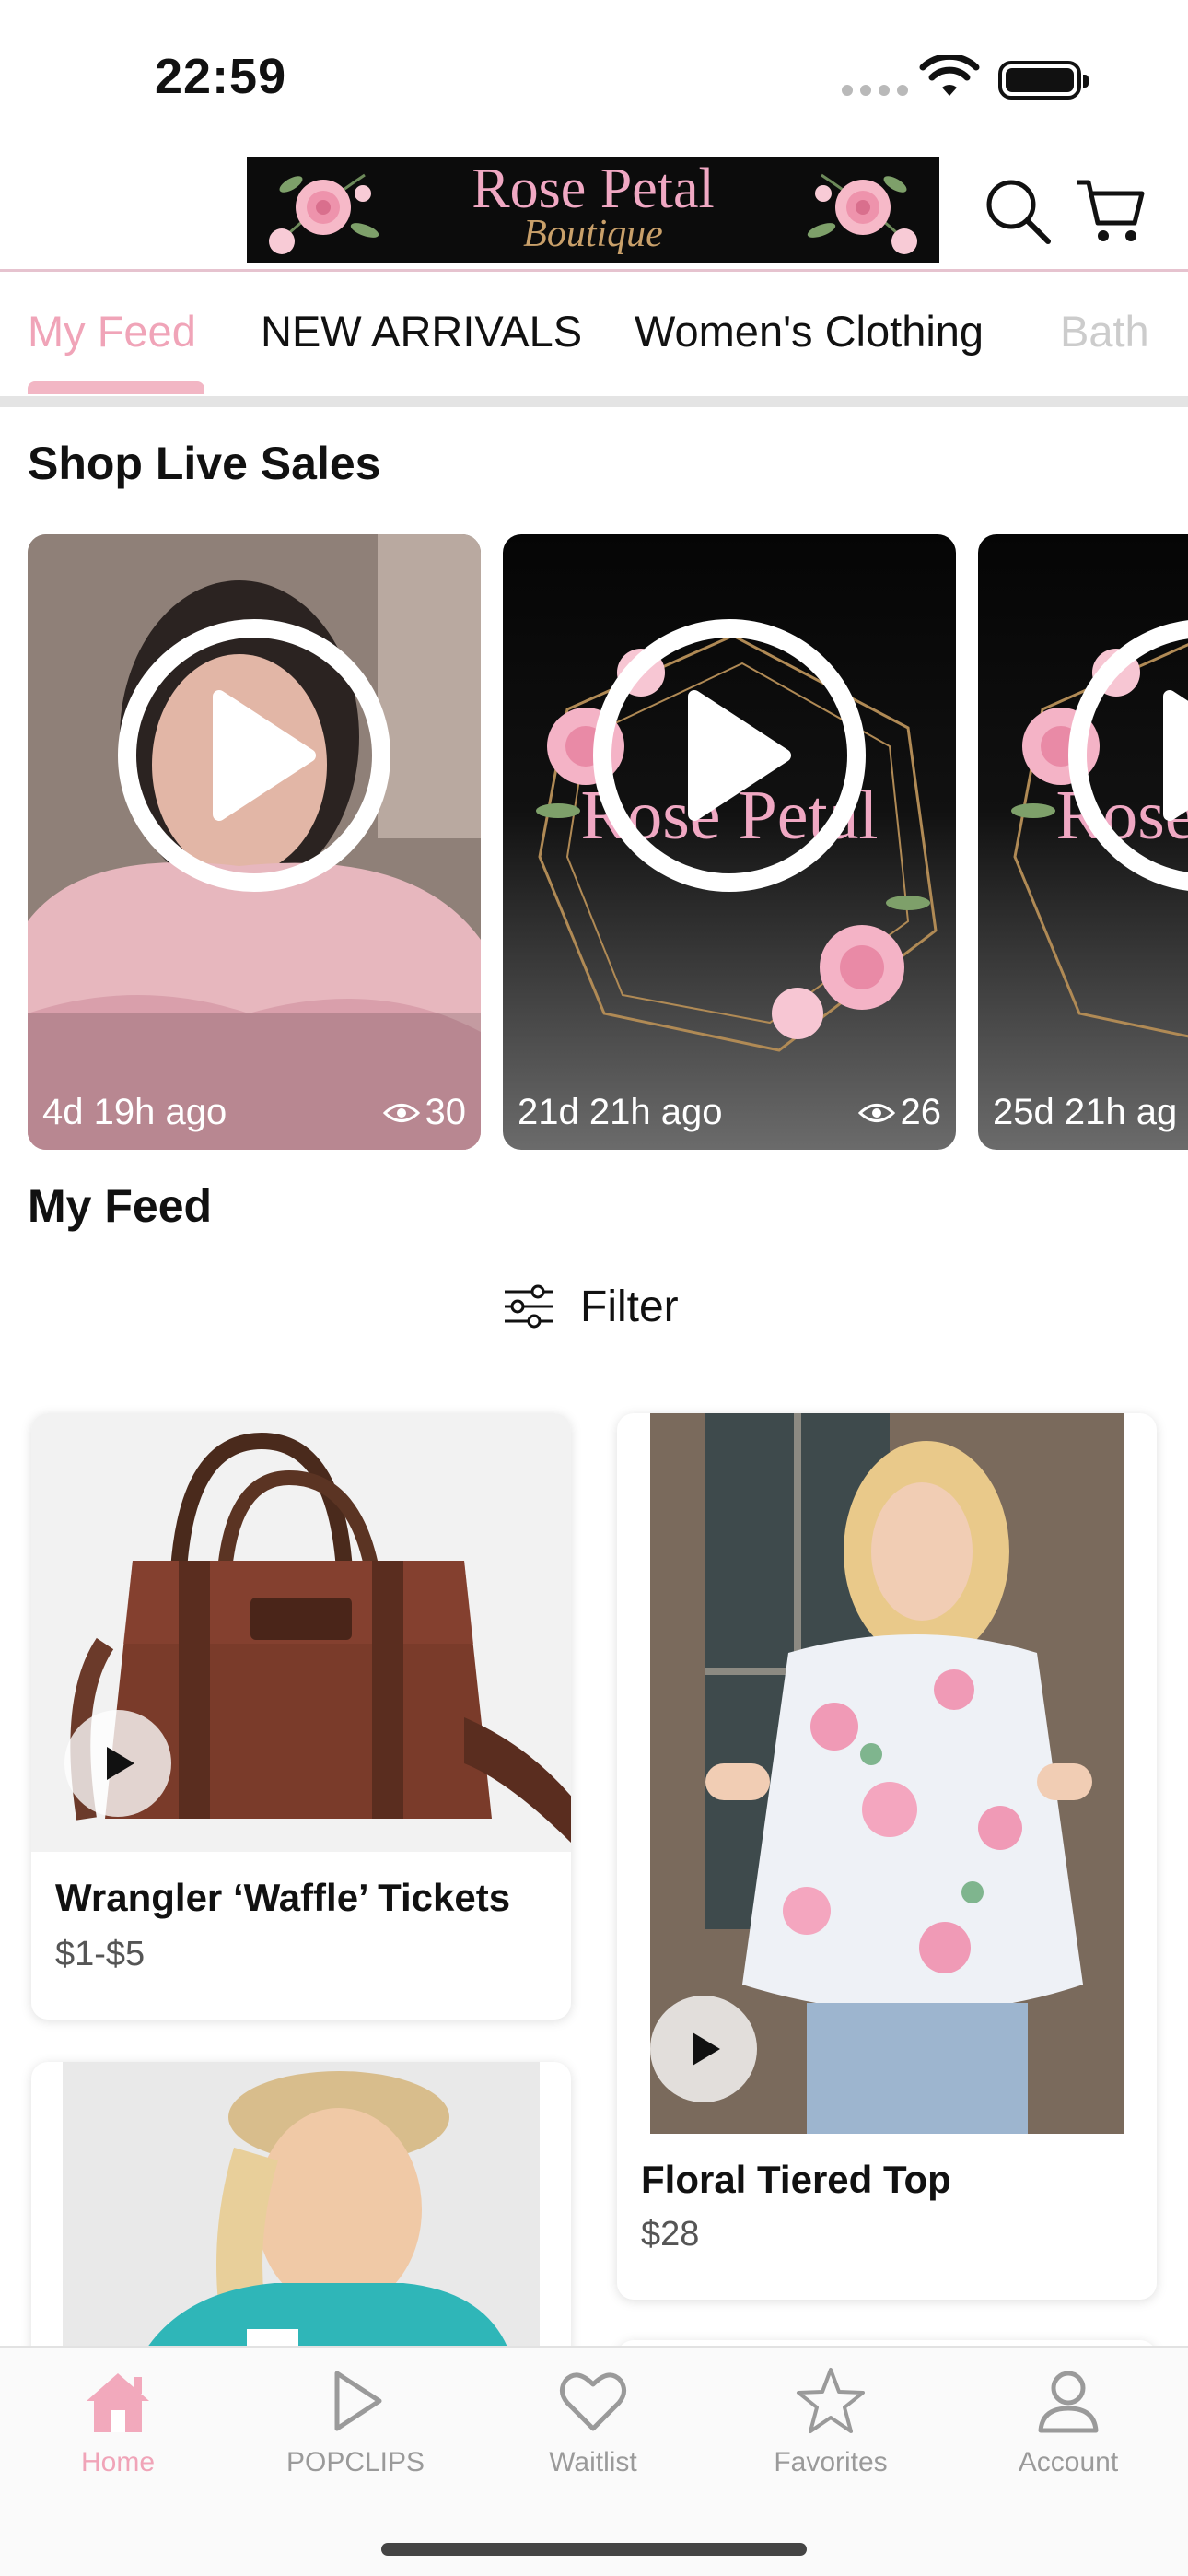 The image size is (1188, 2576). What do you see at coordinates (116, 387) in the screenshot?
I see `active-tab-indicator` at bounding box center [116, 387].